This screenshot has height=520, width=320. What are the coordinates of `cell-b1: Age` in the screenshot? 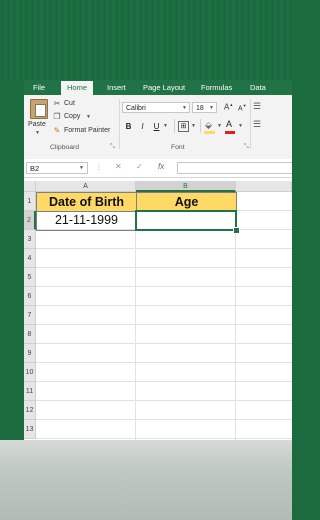 It's located at (186, 202).